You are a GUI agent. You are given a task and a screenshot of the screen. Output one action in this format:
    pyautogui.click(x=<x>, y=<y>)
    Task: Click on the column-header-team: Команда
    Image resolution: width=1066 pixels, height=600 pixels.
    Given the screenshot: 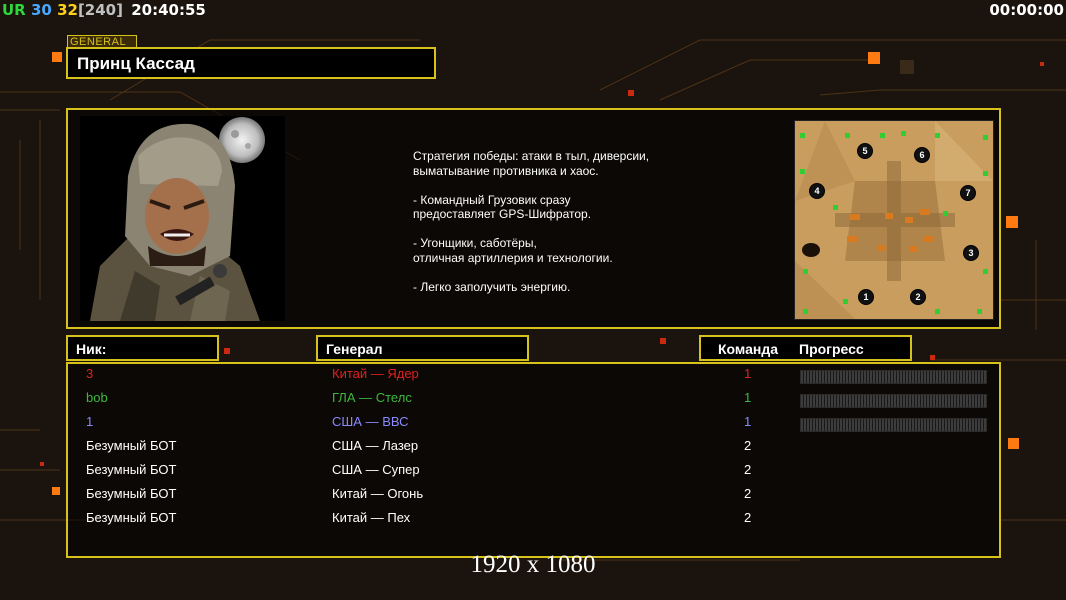 What is the action you would take?
    pyautogui.click(x=748, y=349)
    